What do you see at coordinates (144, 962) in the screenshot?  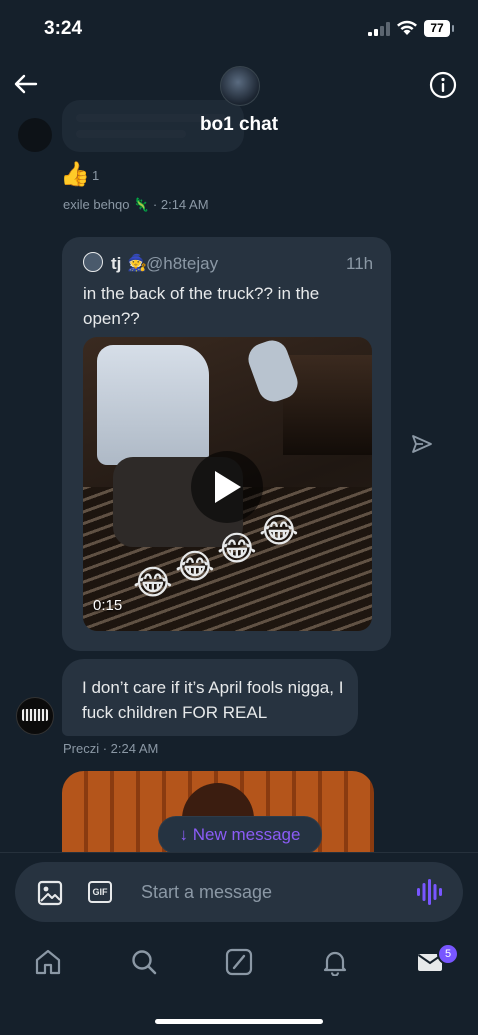 I see `search-icon` at bounding box center [144, 962].